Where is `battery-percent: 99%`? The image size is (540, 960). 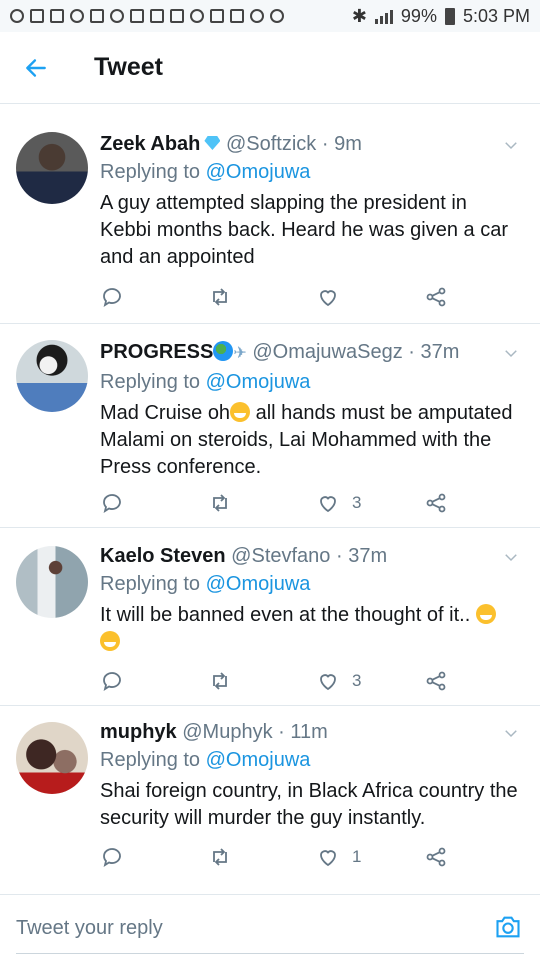
battery-percent: 99% is located at coordinates (418, 15).